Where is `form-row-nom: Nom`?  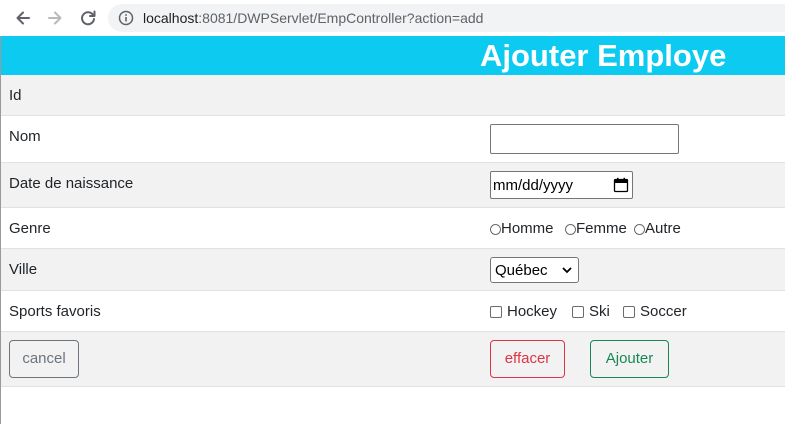 form-row-nom: Nom is located at coordinates (393, 139).